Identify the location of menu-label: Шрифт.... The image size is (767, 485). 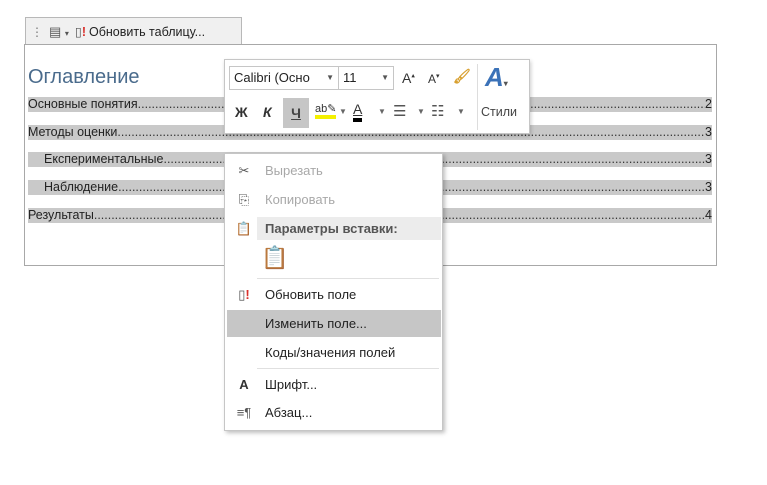
(291, 384).